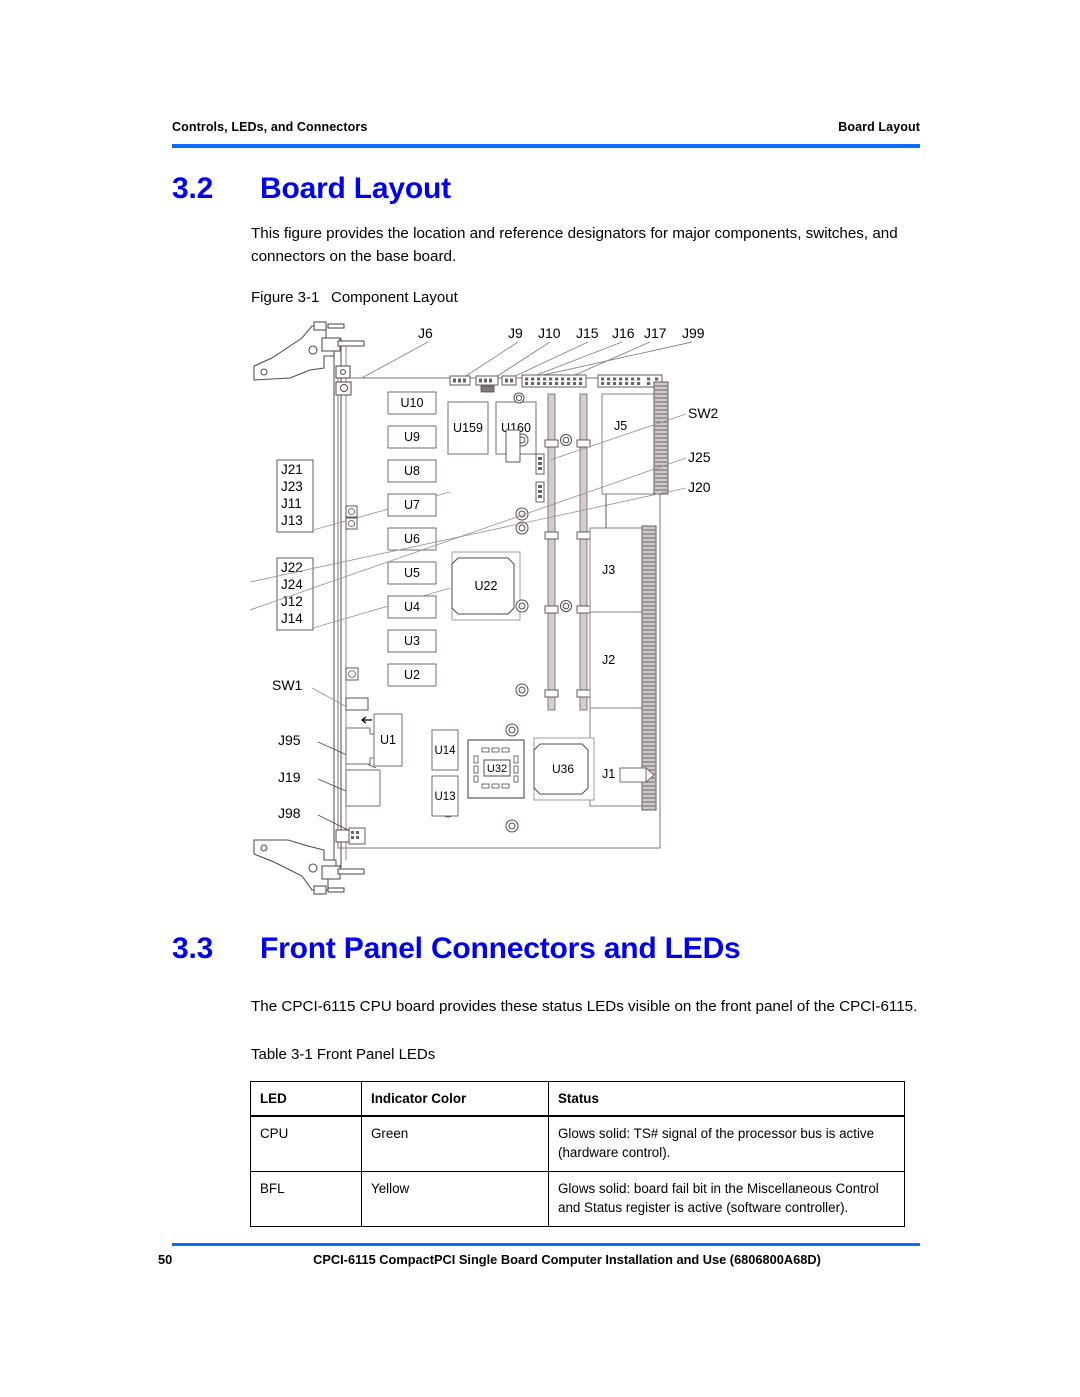 This screenshot has height=1397, width=1080. Describe the element at coordinates (412, 573) in the screenshot. I see `chip-u5: U5` at that location.